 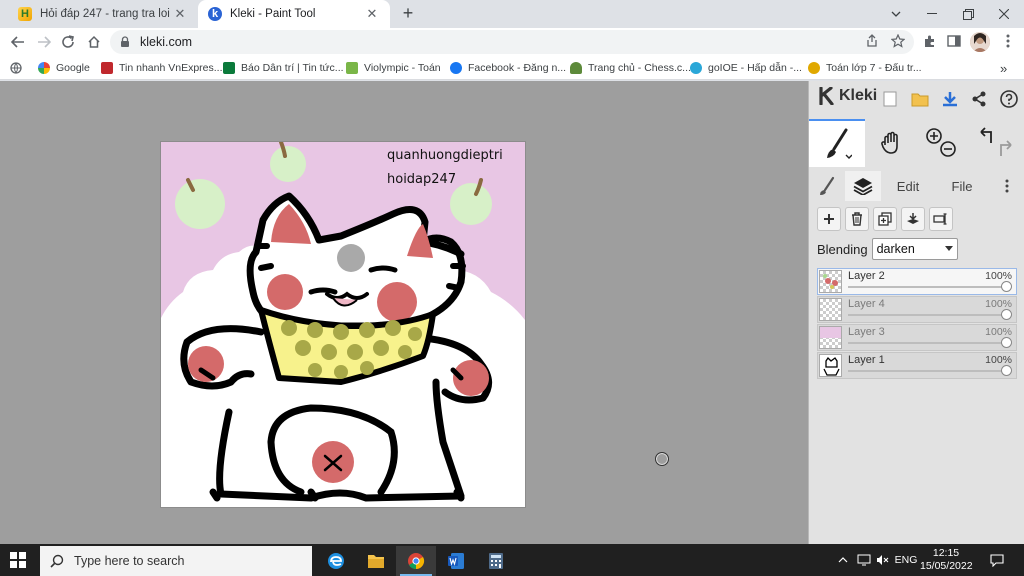 I want to click on bookmark-violympic: Violympic - Toán, so click(x=393, y=68).